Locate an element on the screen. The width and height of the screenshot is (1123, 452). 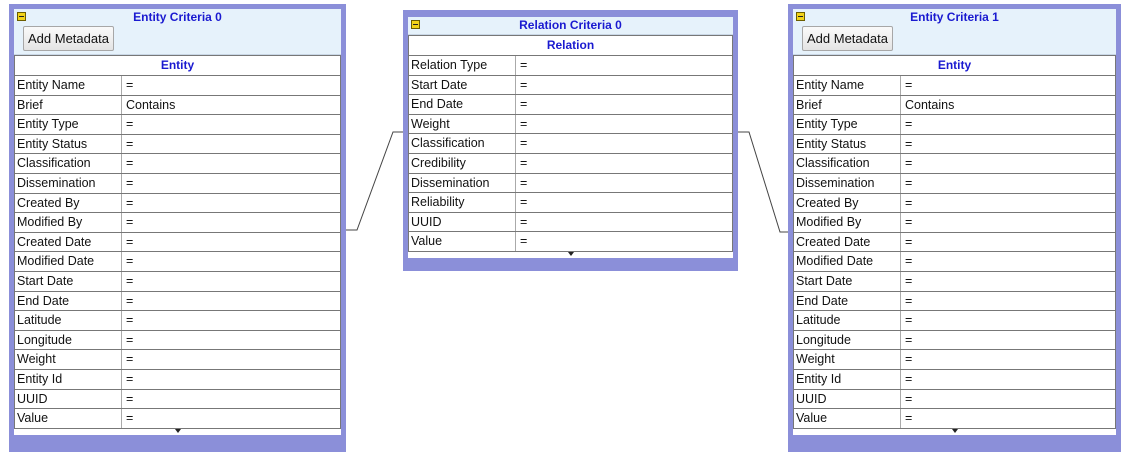
property-row: Entity Name = is located at coordinates (954, 86).